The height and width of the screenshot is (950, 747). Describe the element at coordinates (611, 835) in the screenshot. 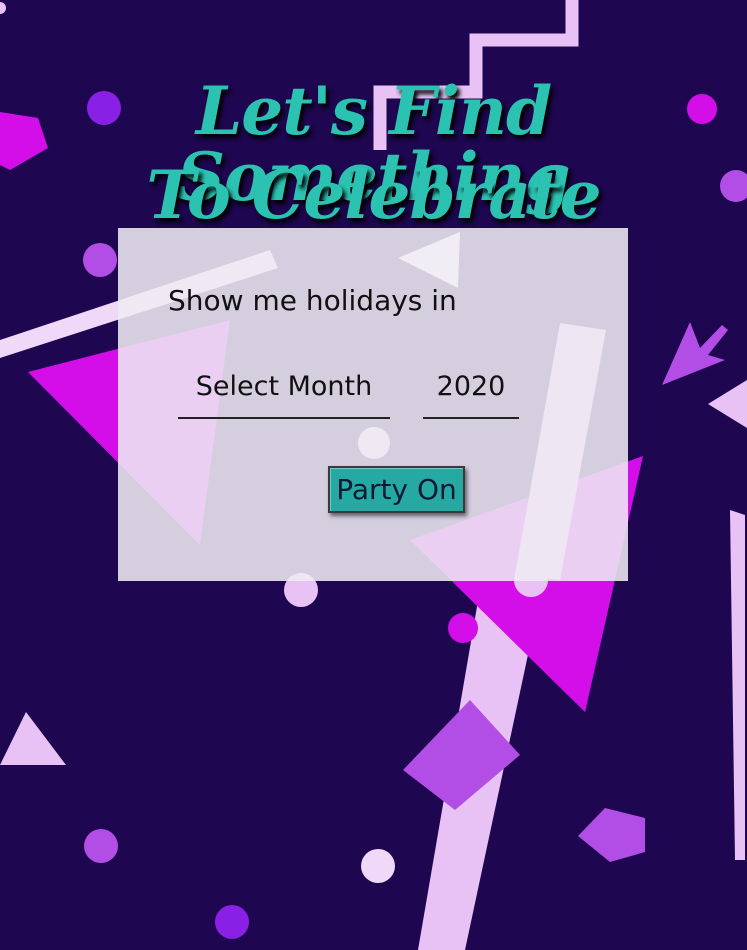

I see `violet-pentagon-shape` at that location.